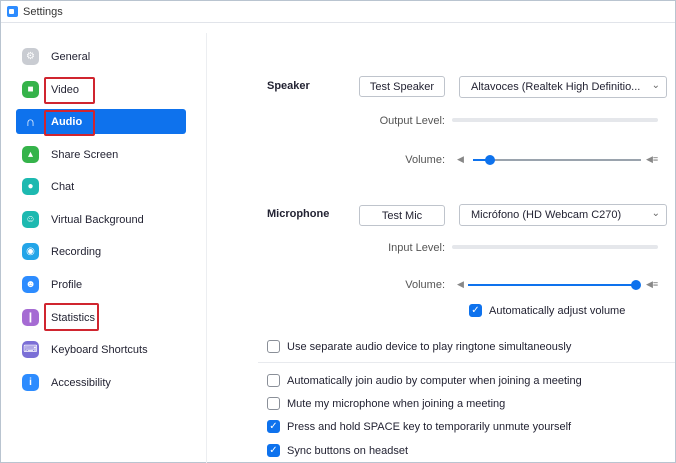 The width and height of the screenshot is (676, 463). Describe the element at coordinates (101, 56) in the screenshot. I see `sidebar-item-general: ⚙ General` at that location.